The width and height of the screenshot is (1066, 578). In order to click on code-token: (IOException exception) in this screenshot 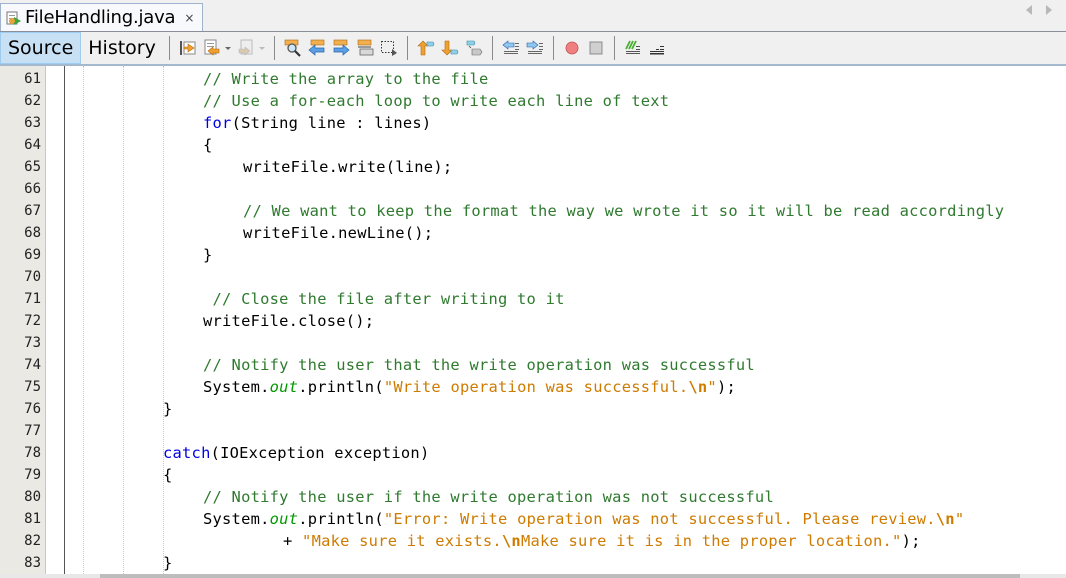, I will do `click(320, 453)`.